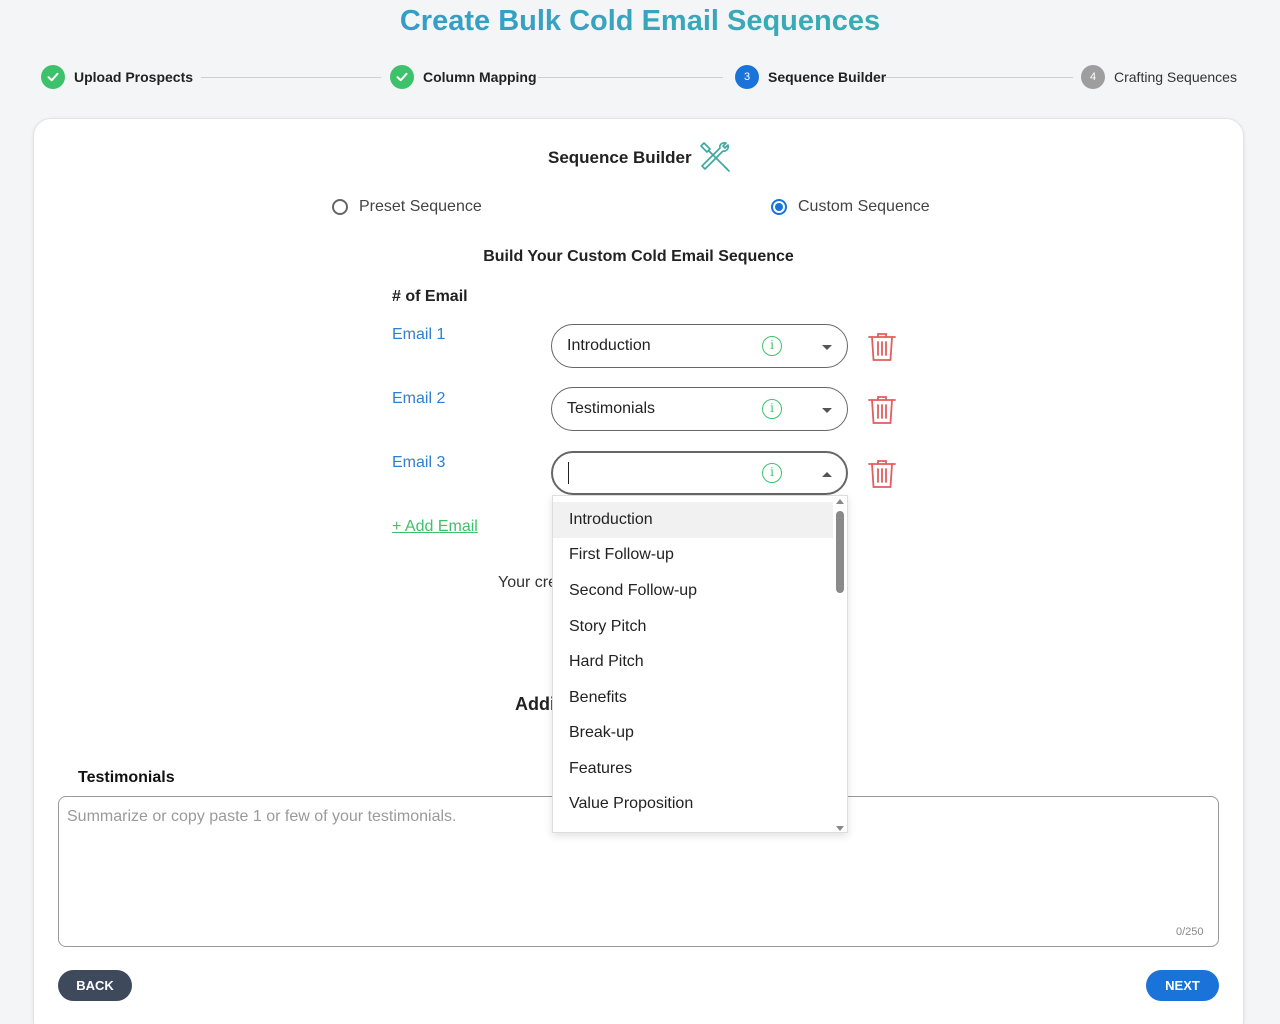  I want to click on step-crafting-sequences: 4 Crafting Sequences, so click(1159, 77).